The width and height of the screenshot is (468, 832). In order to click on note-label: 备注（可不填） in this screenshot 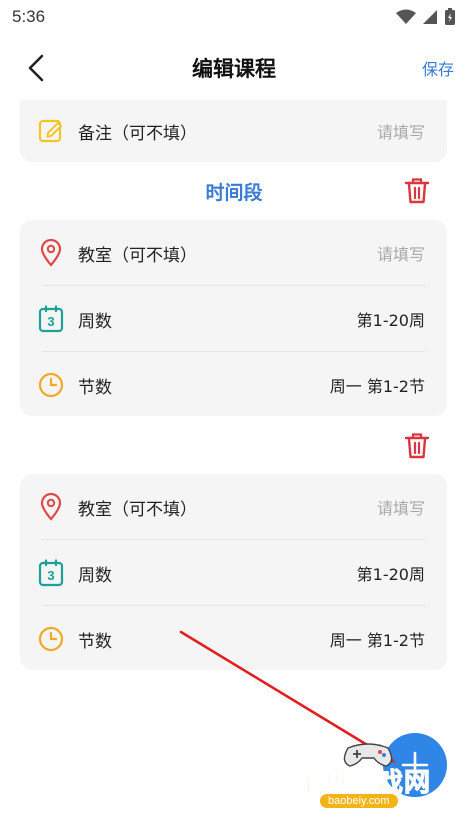, I will do `click(137, 133)`.